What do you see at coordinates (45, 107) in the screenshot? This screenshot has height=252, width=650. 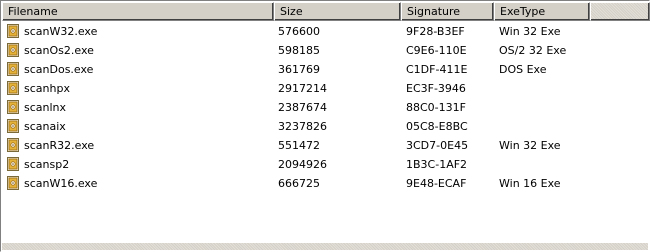 I see `filename-cell: scanlnx` at bounding box center [45, 107].